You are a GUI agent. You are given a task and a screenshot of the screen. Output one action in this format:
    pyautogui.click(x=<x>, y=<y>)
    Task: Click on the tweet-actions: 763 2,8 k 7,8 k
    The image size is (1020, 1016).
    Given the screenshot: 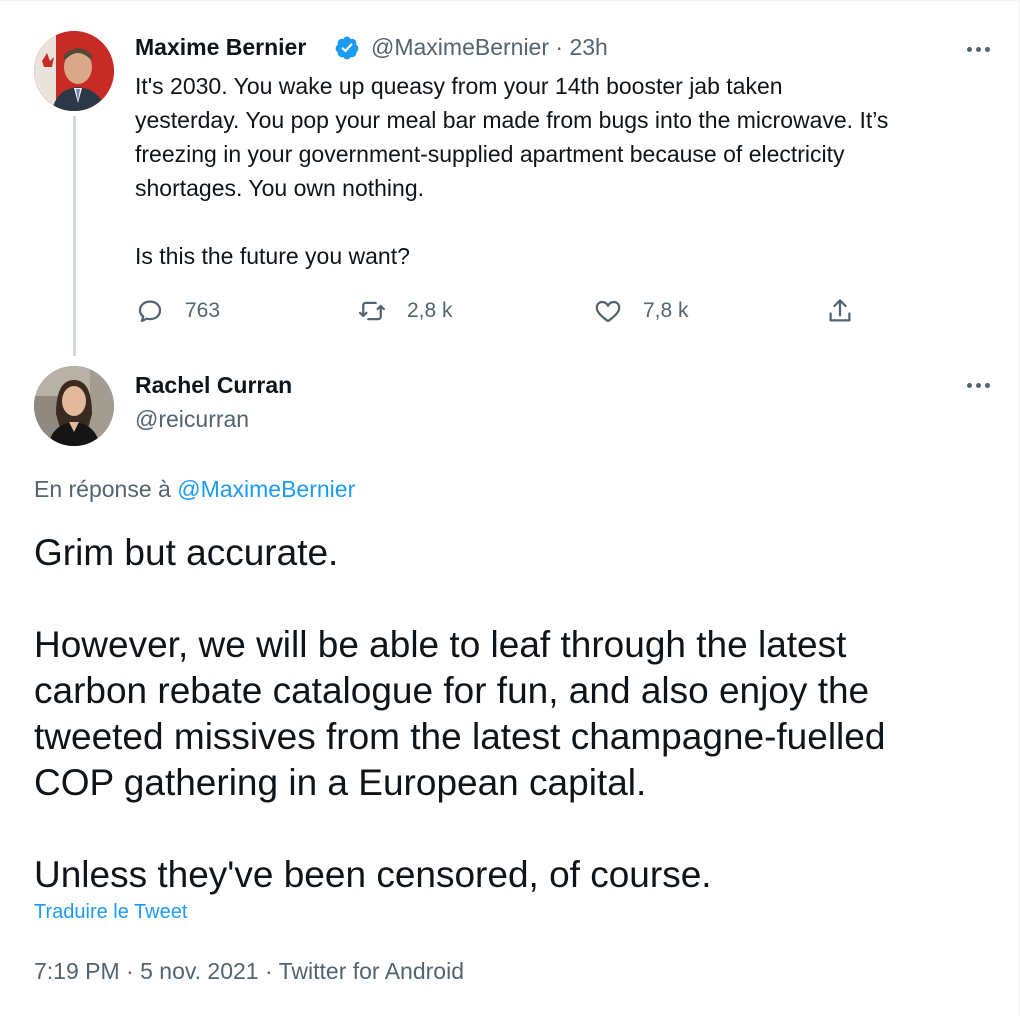 What is the action you would take?
    pyautogui.click(x=515, y=311)
    